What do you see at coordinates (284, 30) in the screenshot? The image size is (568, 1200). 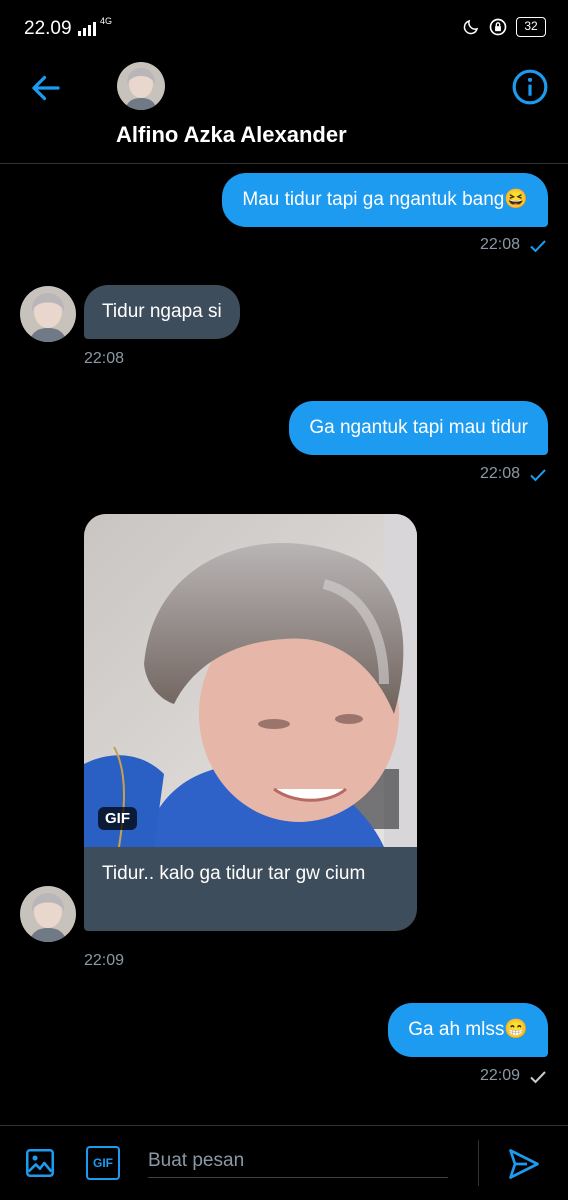 I see `status-bar: 22.09 4G 32` at bounding box center [284, 30].